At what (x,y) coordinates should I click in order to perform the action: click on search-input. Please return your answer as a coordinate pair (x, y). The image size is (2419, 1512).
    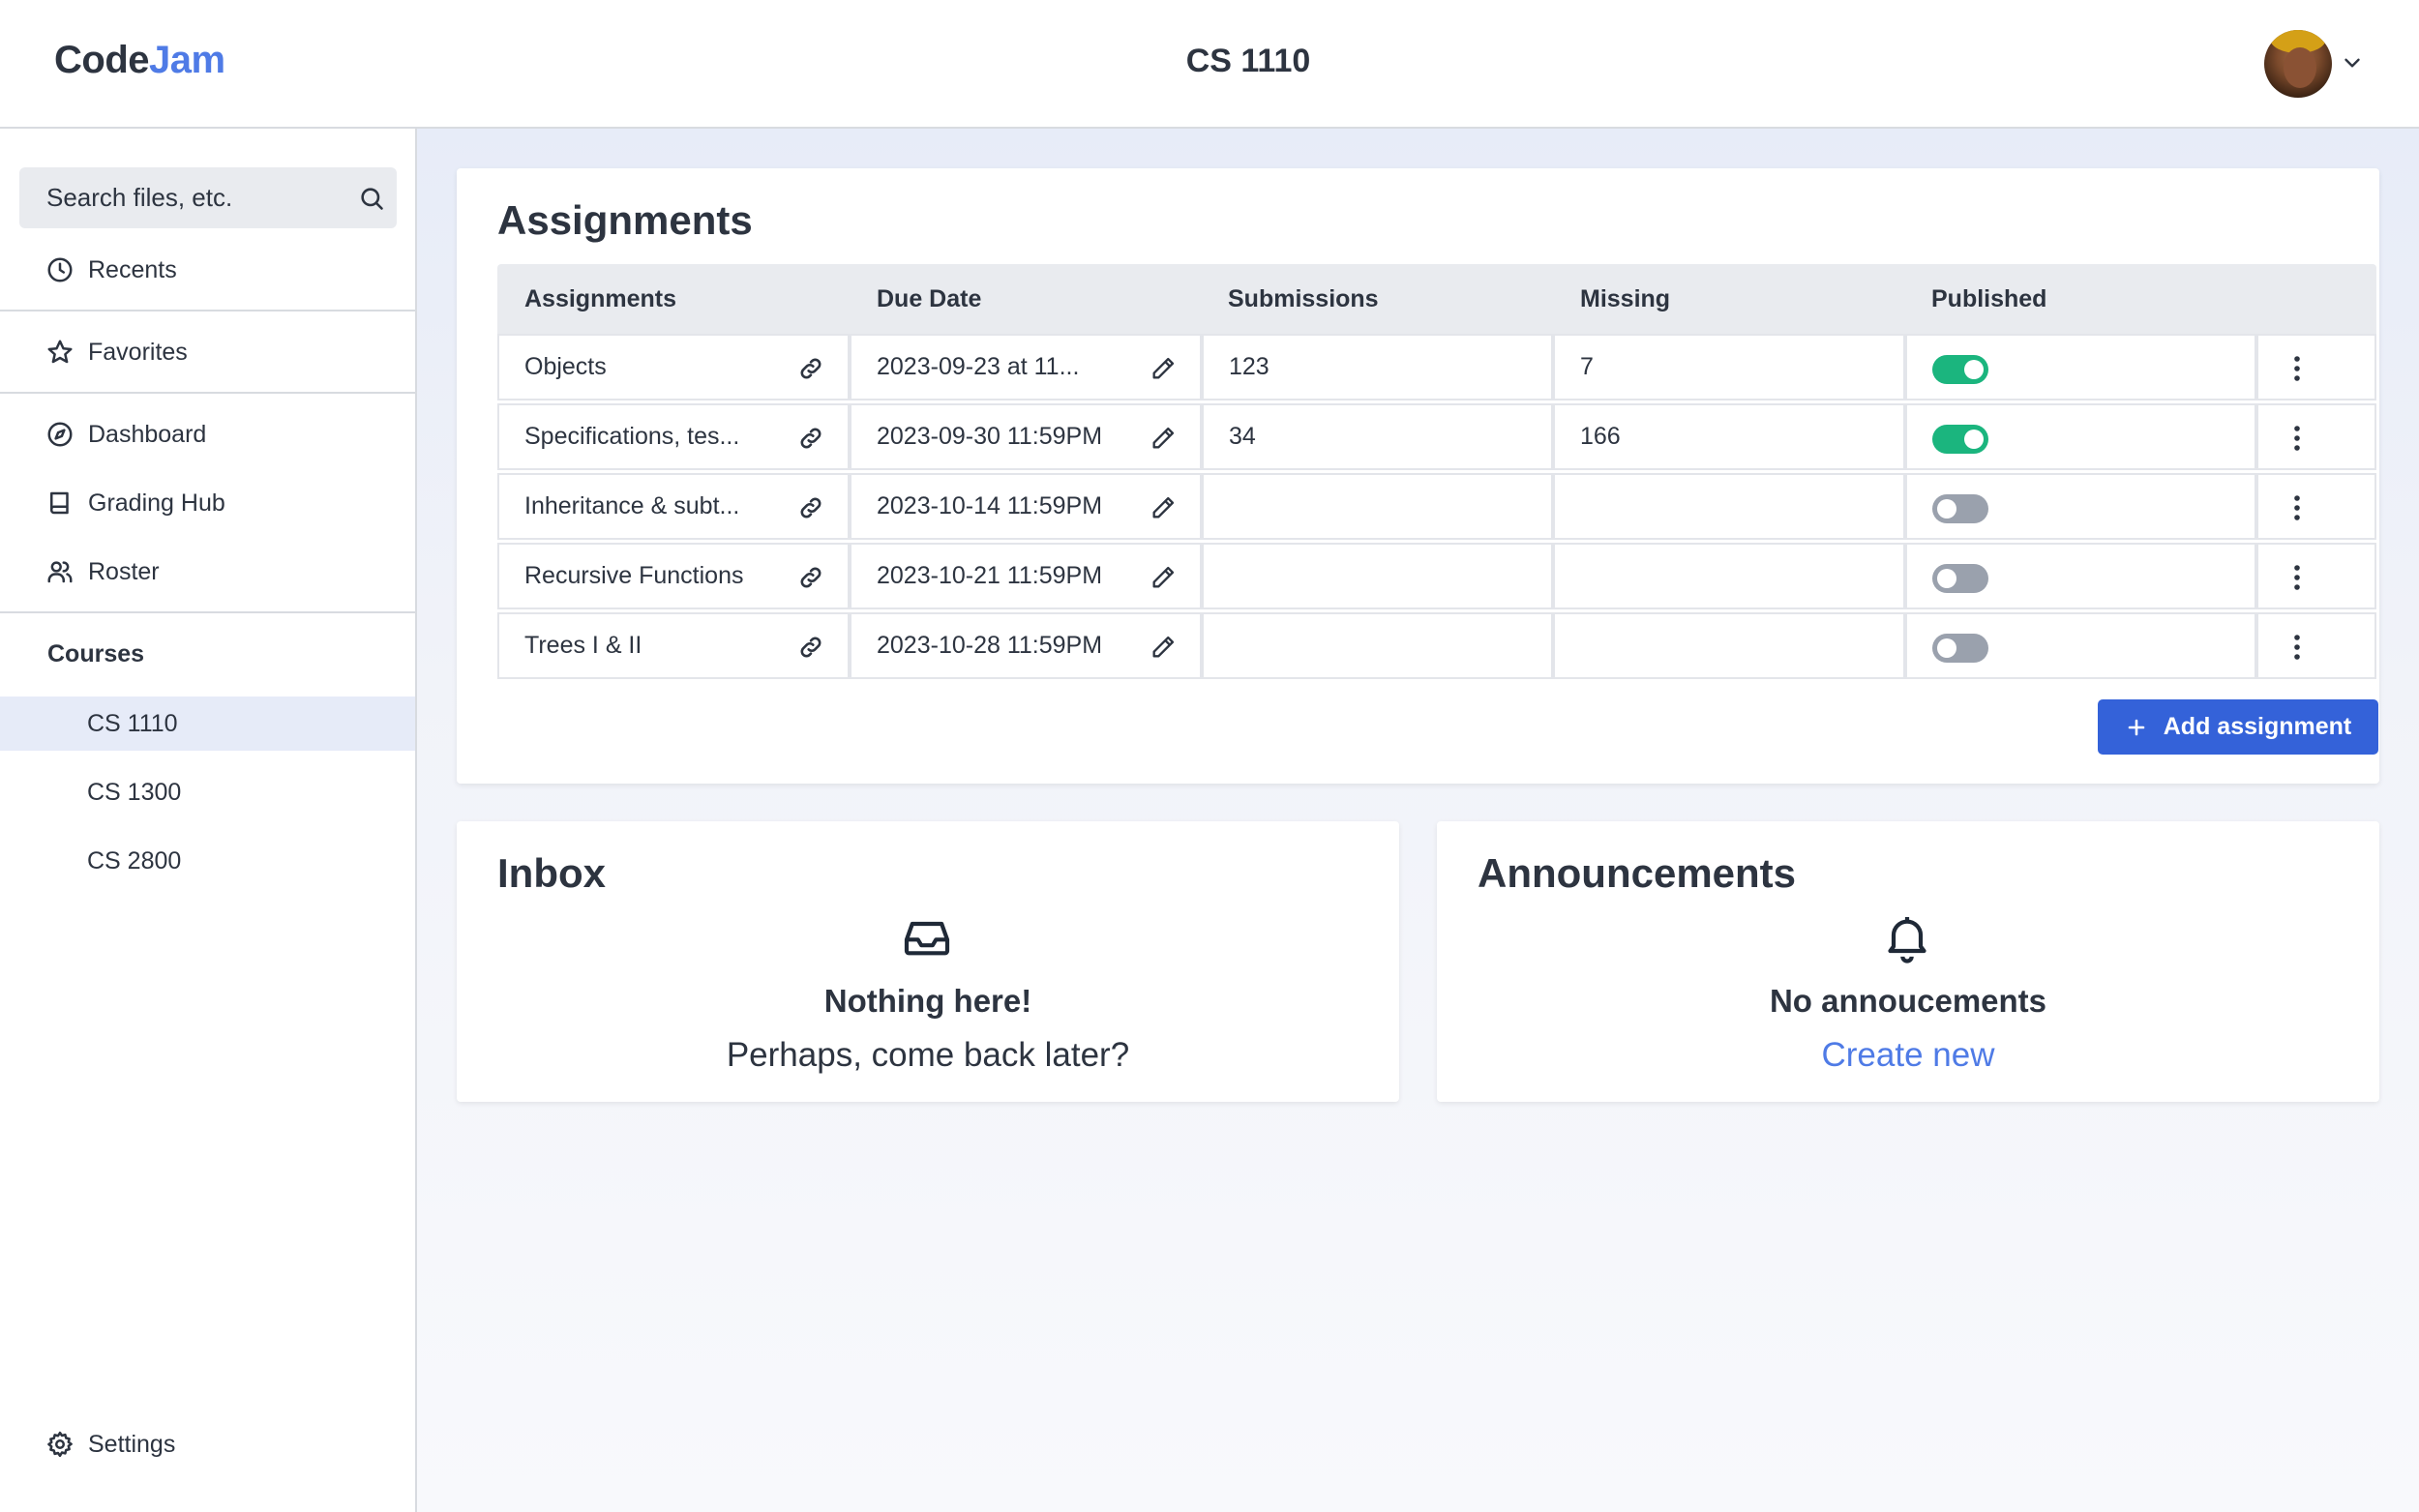
    Looking at the image, I should click on (179, 198).